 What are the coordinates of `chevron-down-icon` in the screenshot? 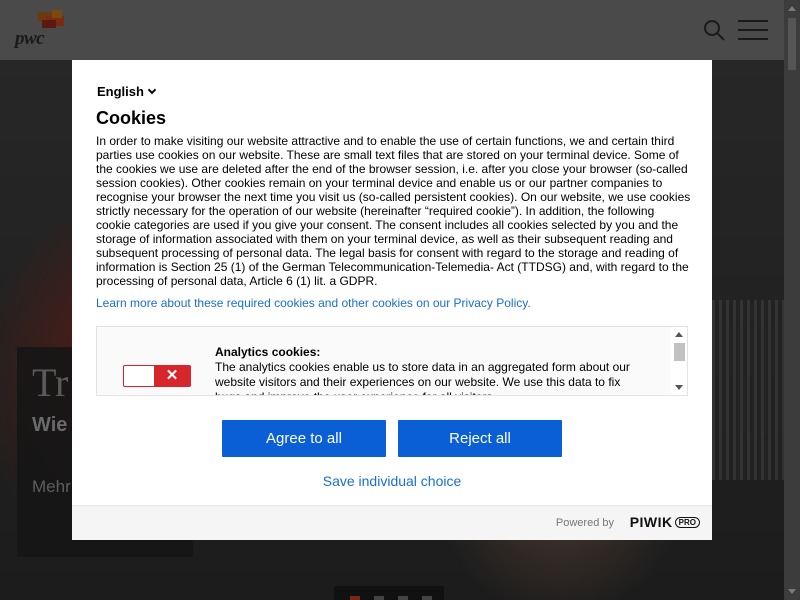 It's located at (152, 90).